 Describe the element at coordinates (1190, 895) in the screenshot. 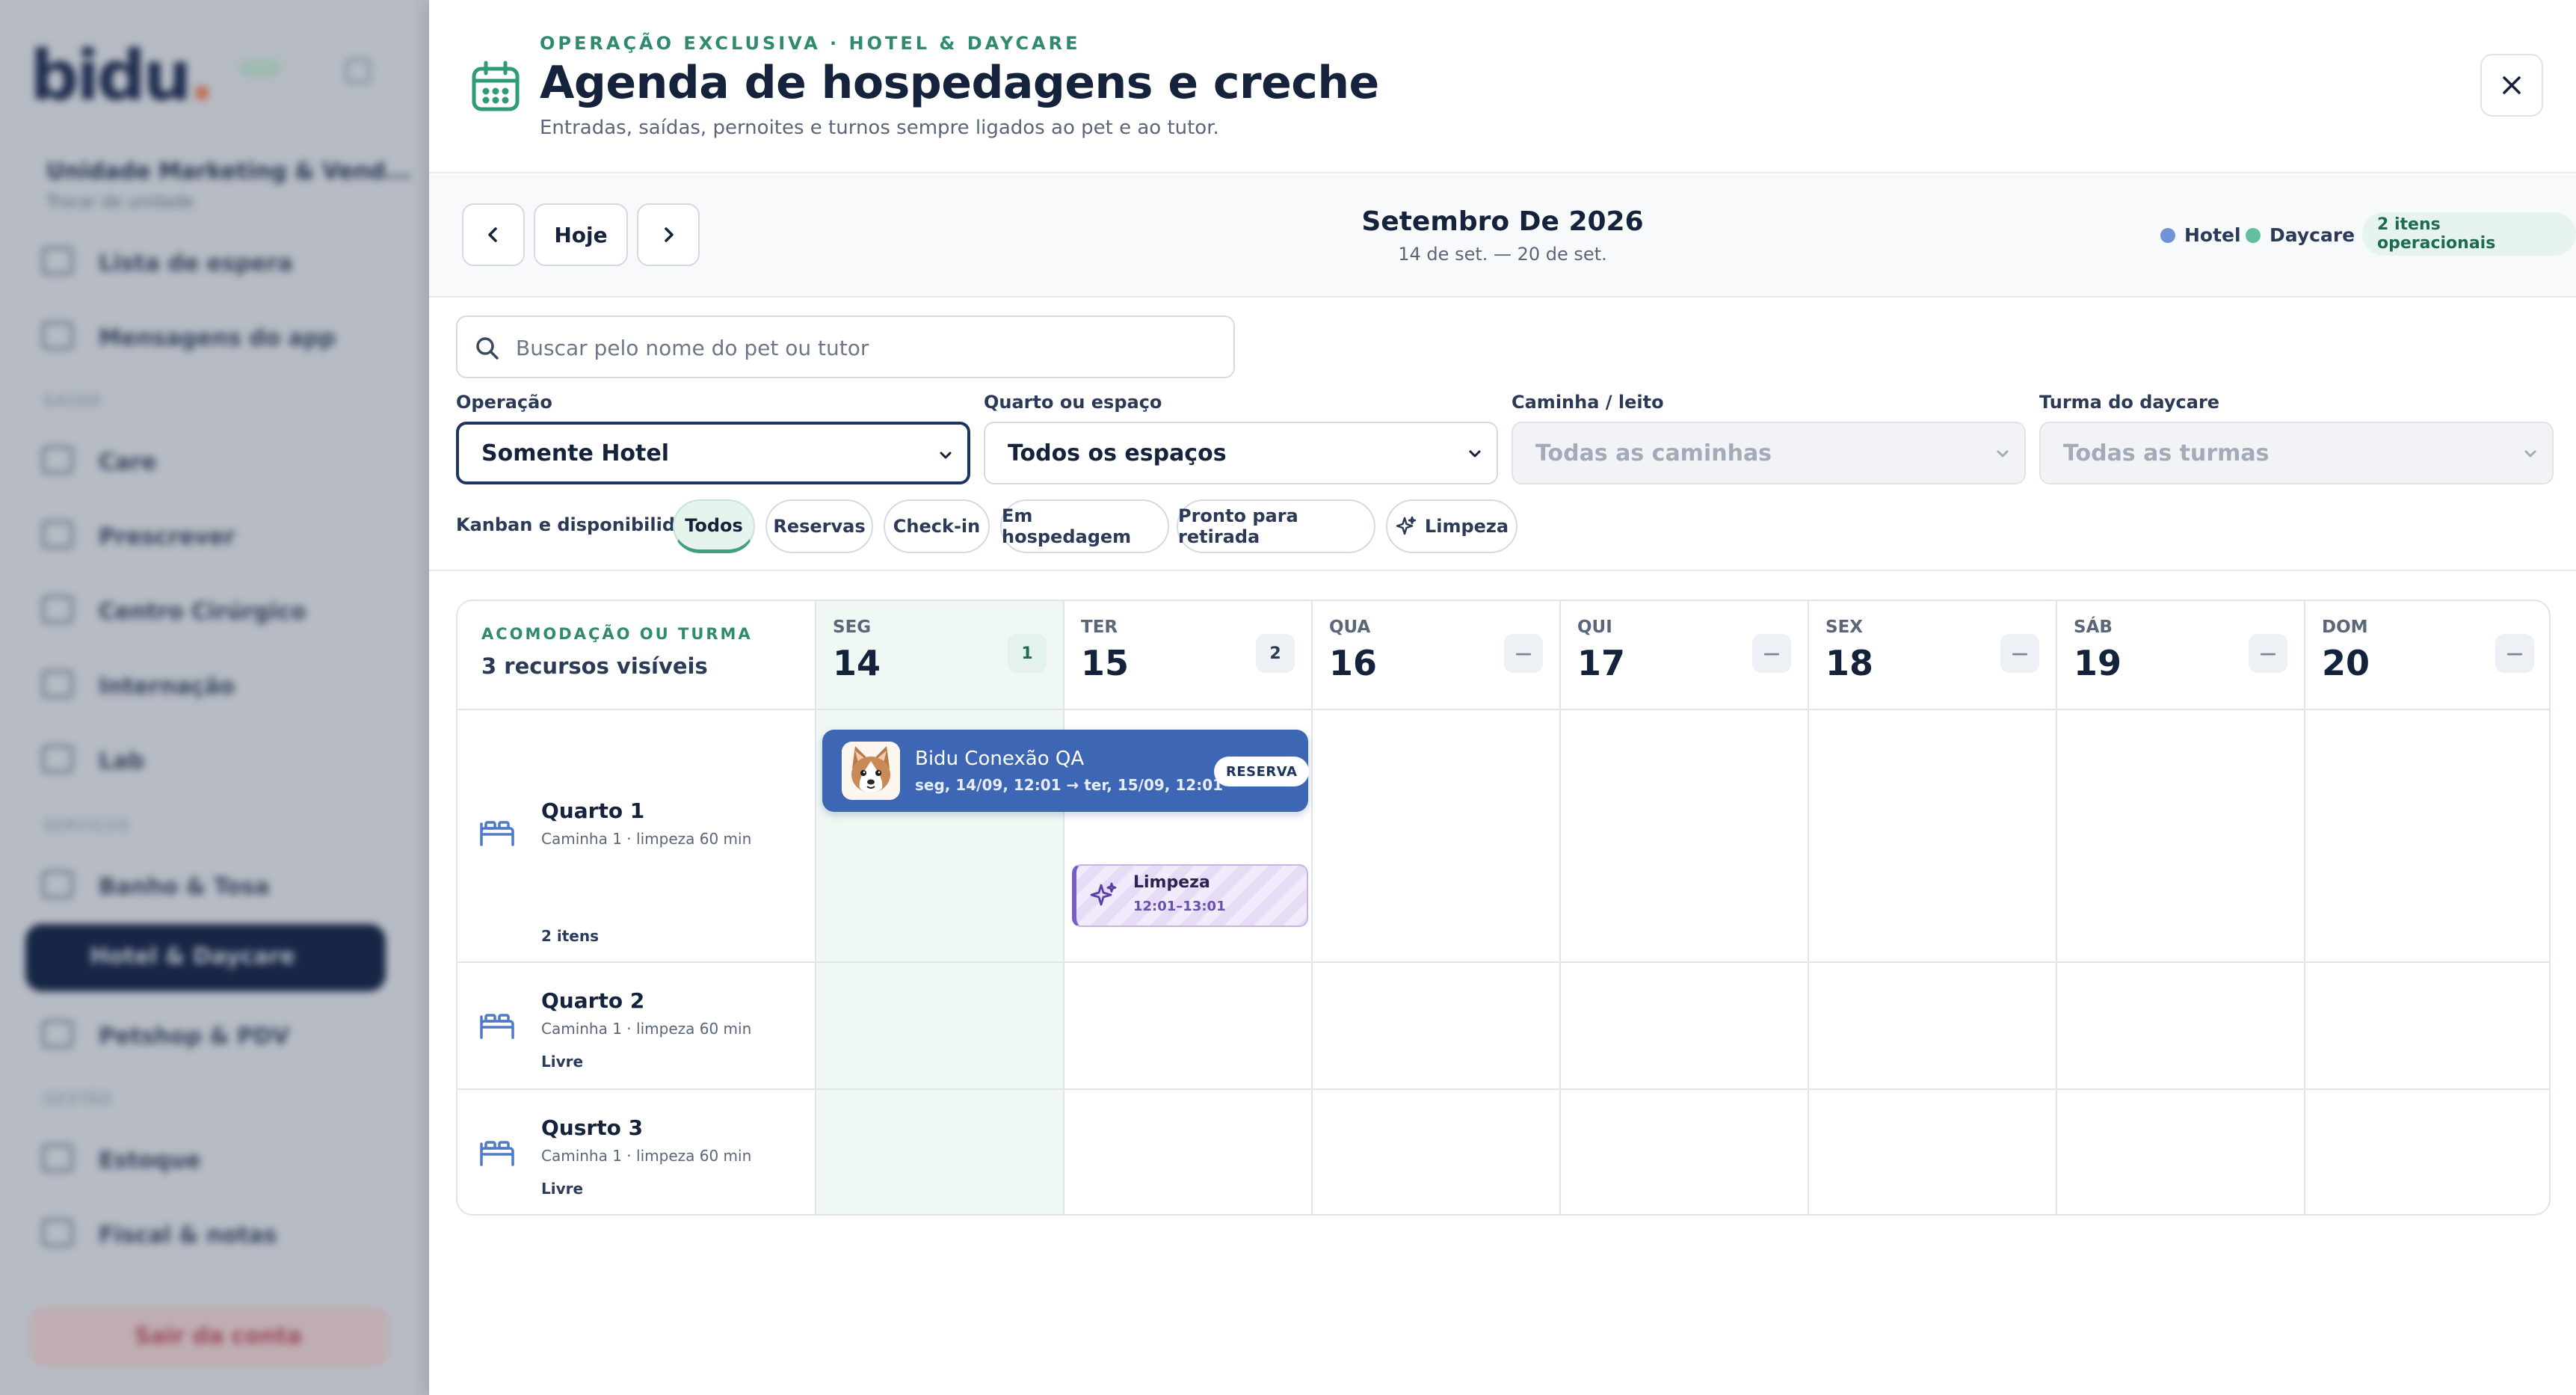

I see `cleaning-event: Limpeza 12:01–13:01` at that location.